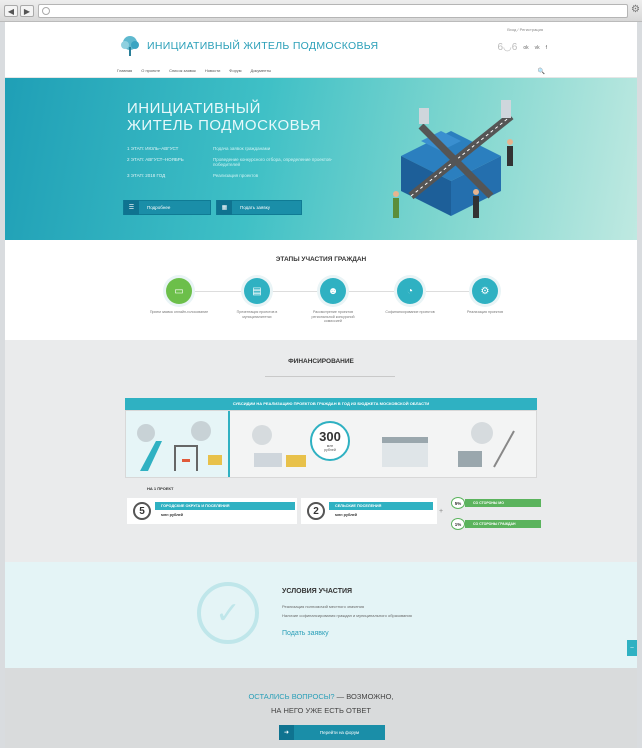  I want to click on stage-label: Презентация проектов в муниципалитетах, so click(257, 314).